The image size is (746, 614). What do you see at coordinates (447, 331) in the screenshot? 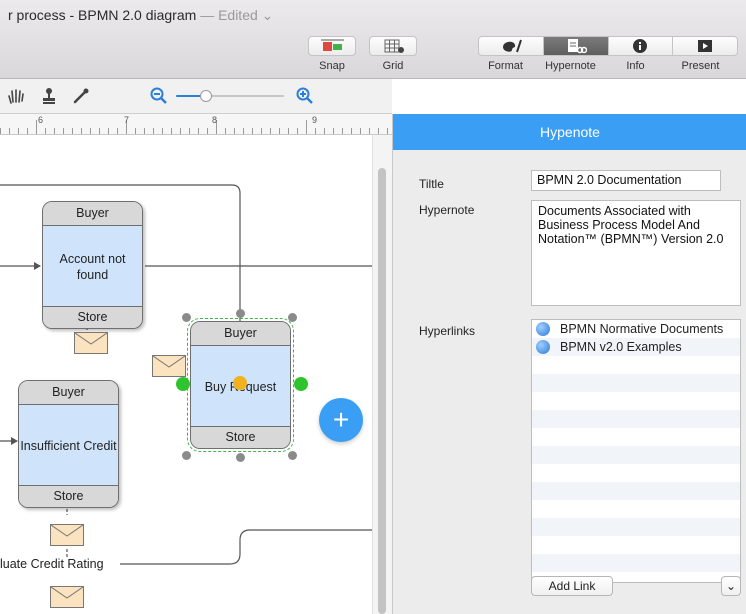
I see `hyperlinks-label: Hyperlinks` at bounding box center [447, 331].